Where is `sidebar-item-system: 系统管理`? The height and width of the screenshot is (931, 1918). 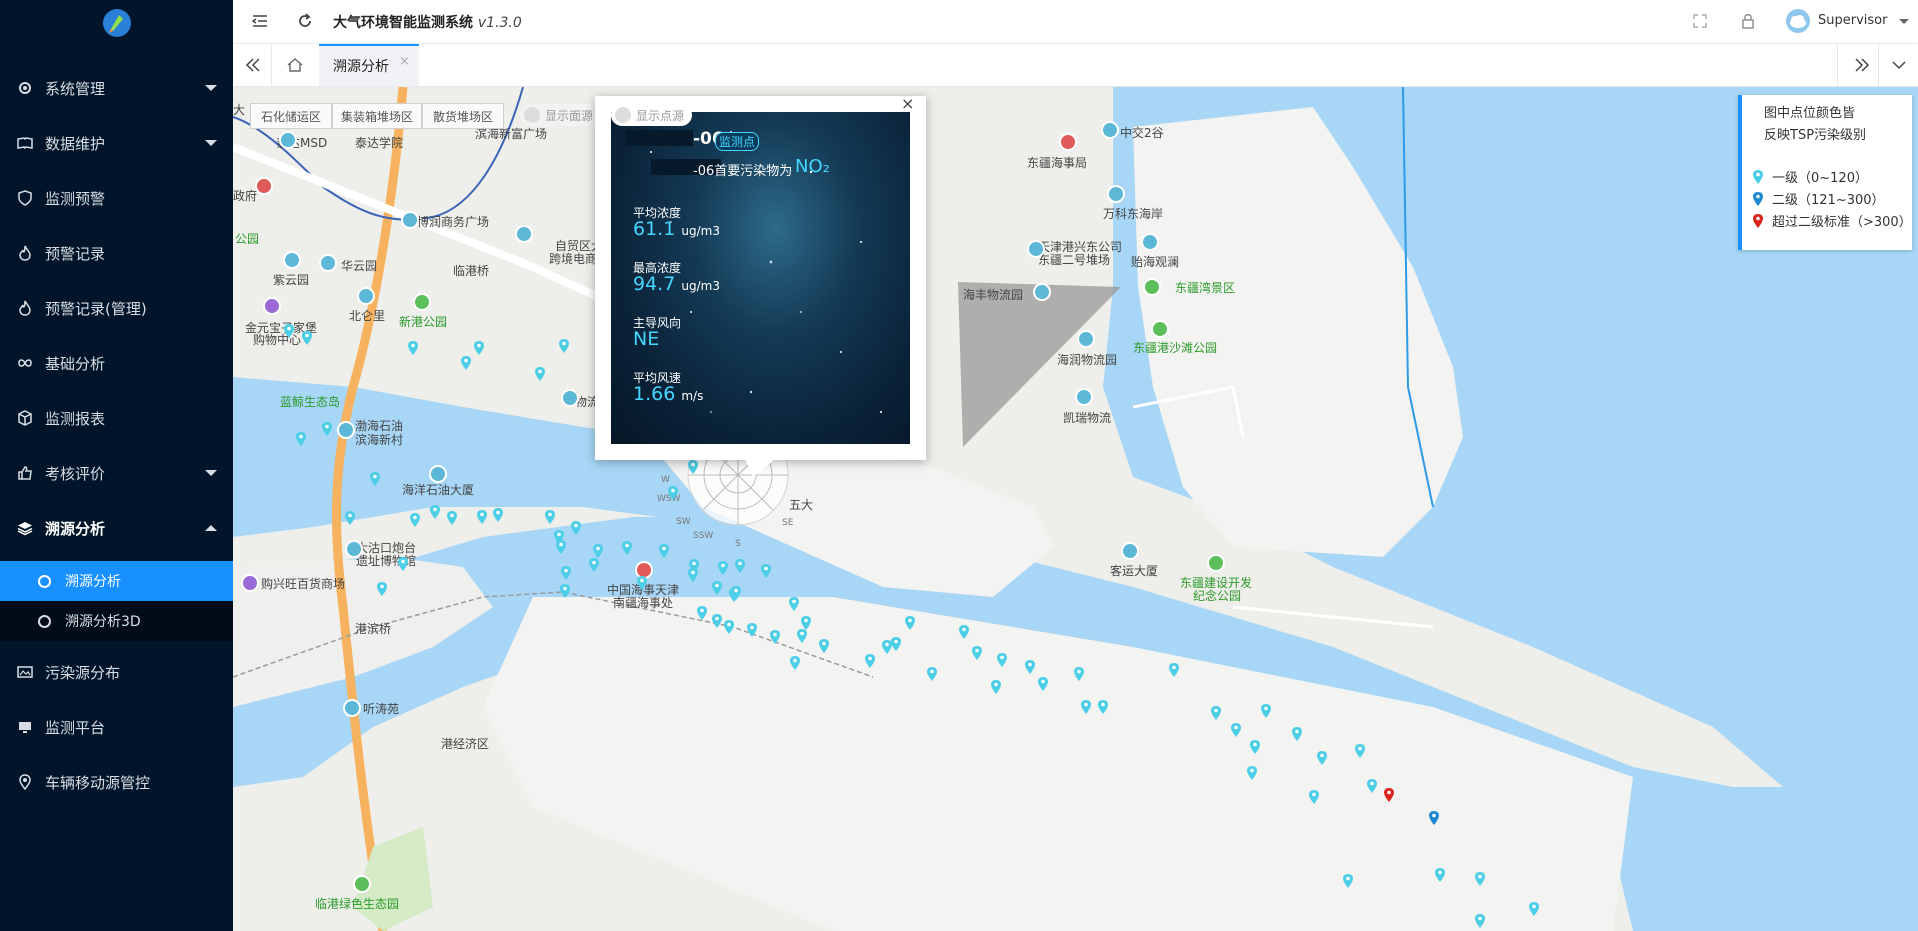
sidebar-item-system: 系统管理 is located at coordinates (116, 88).